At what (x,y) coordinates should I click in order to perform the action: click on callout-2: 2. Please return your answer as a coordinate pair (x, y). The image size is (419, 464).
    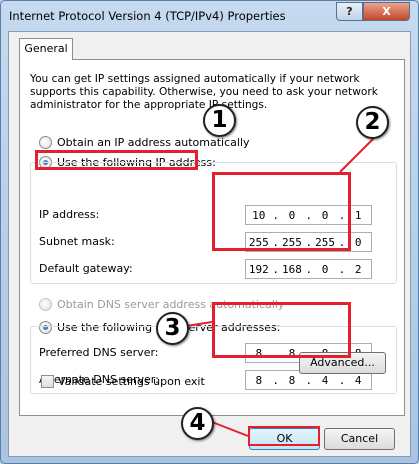
    Looking at the image, I should click on (372, 122).